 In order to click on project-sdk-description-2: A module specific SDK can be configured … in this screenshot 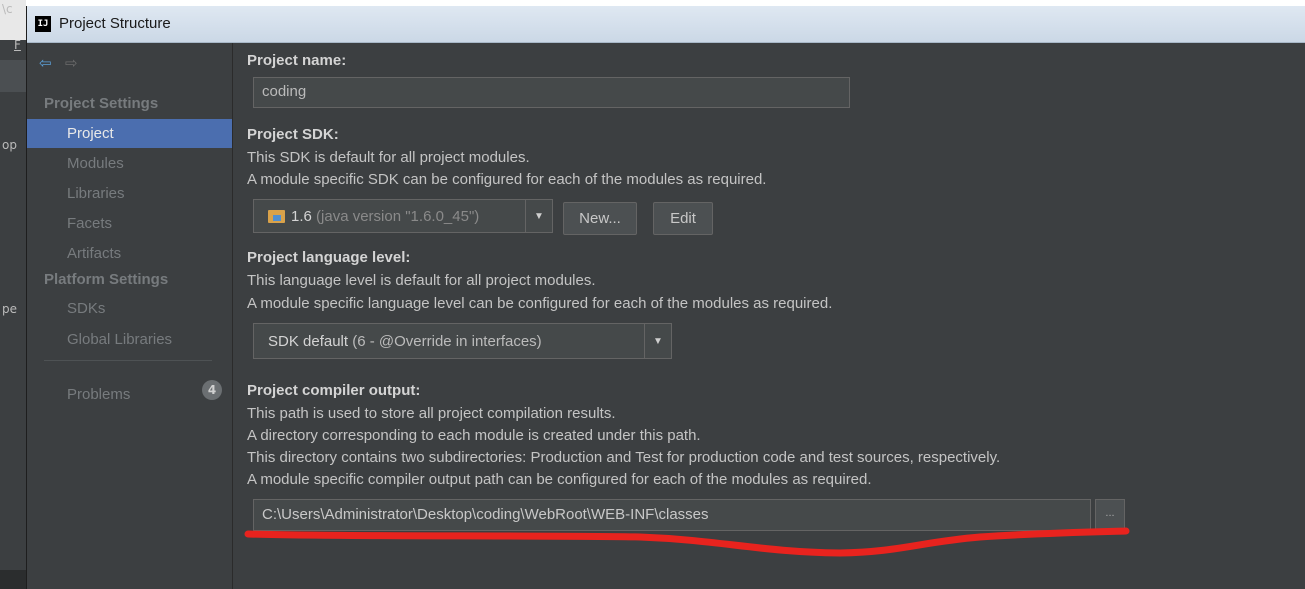, I will do `click(507, 179)`.